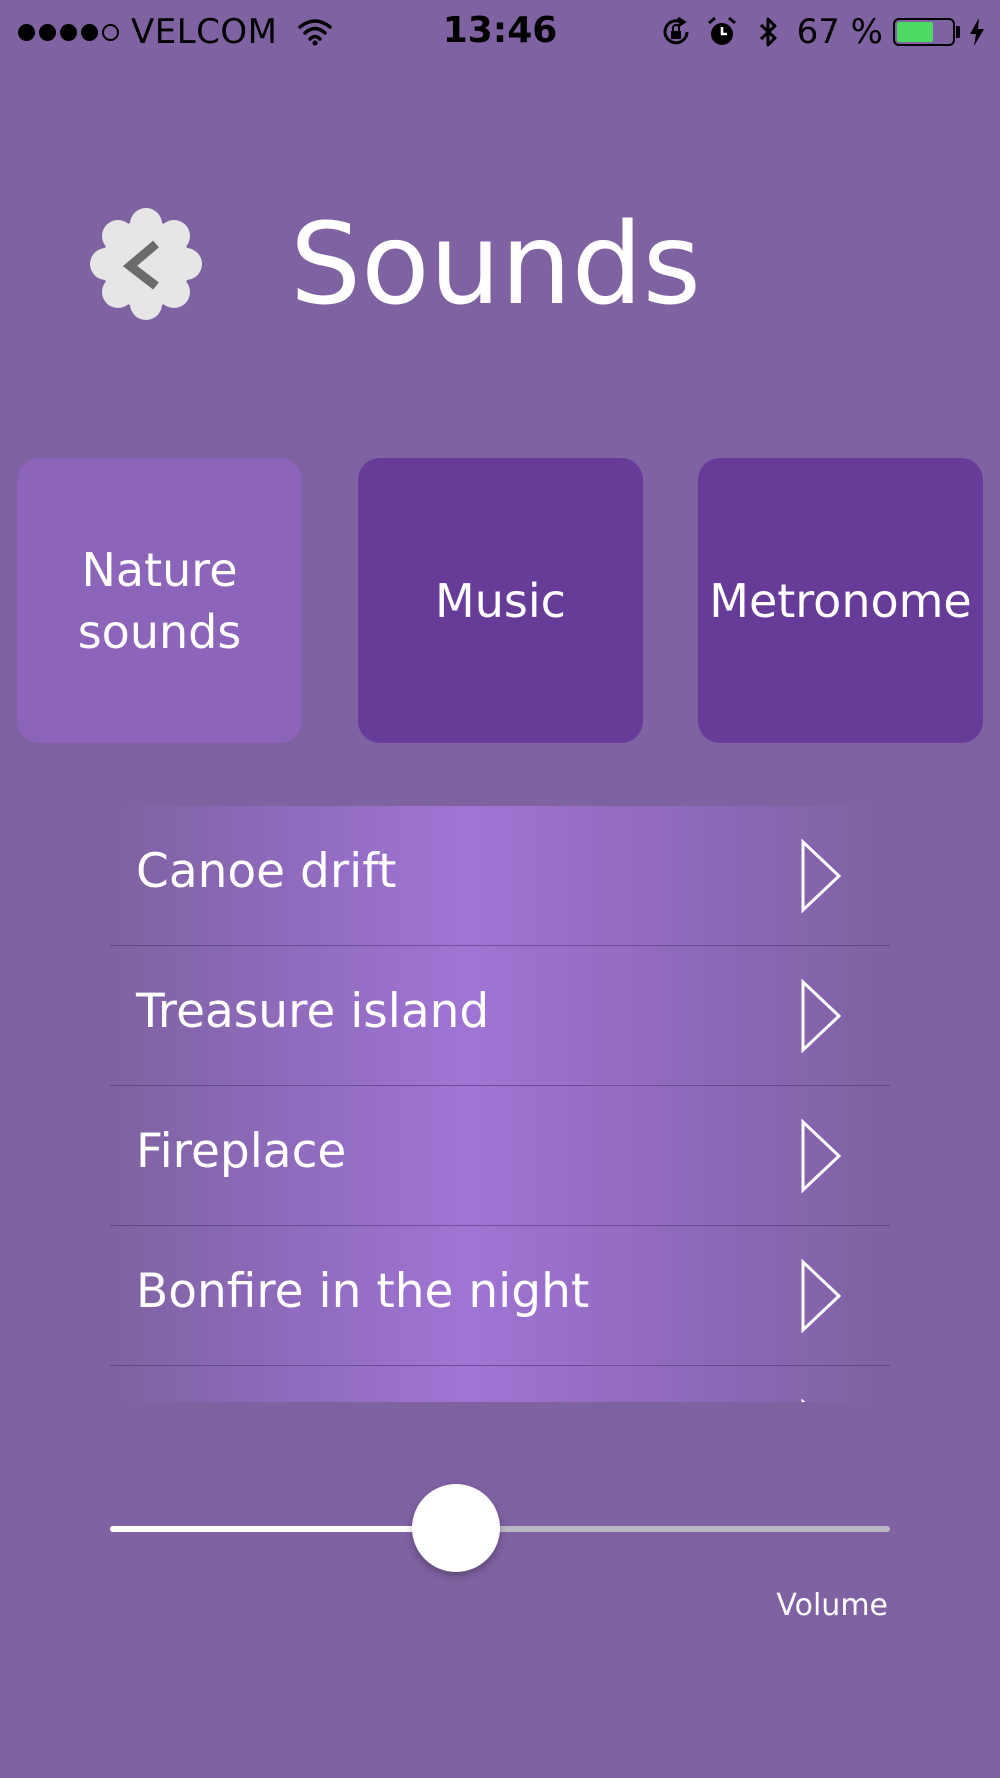 The image size is (1000, 1778). What do you see at coordinates (241, 1151) in the screenshot?
I see `sound-label: Fireplace` at bounding box center [241, 1151].